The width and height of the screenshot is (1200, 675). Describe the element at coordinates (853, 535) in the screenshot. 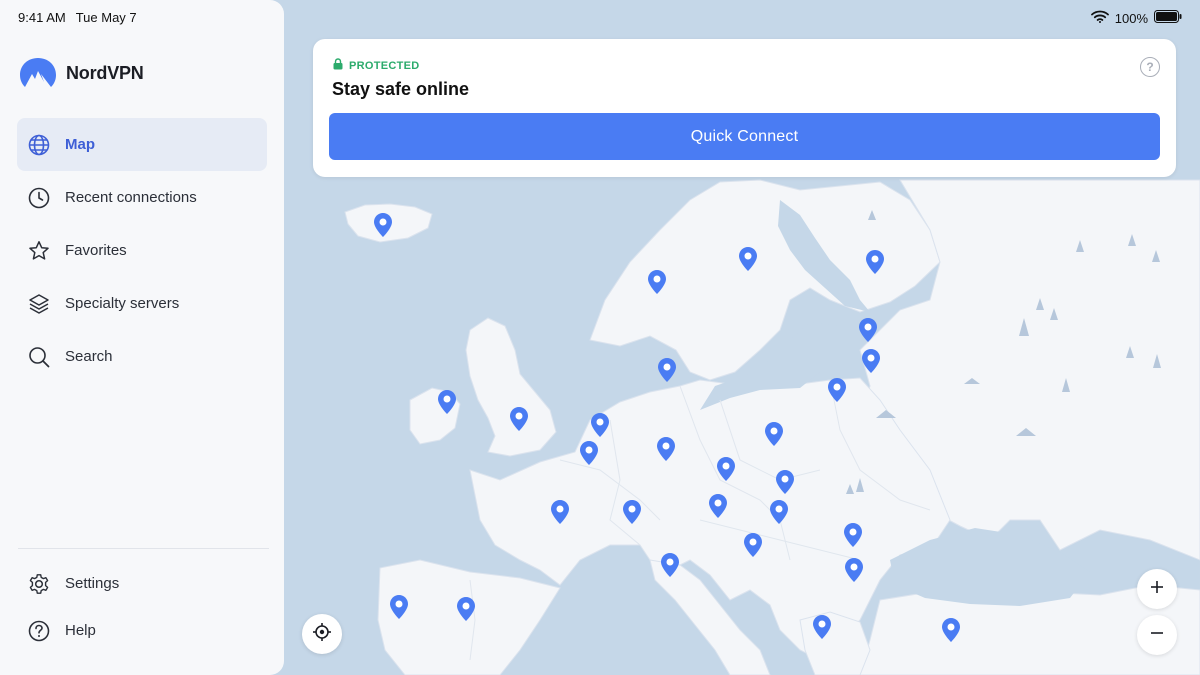

I see `map-pin-romania` at that location.